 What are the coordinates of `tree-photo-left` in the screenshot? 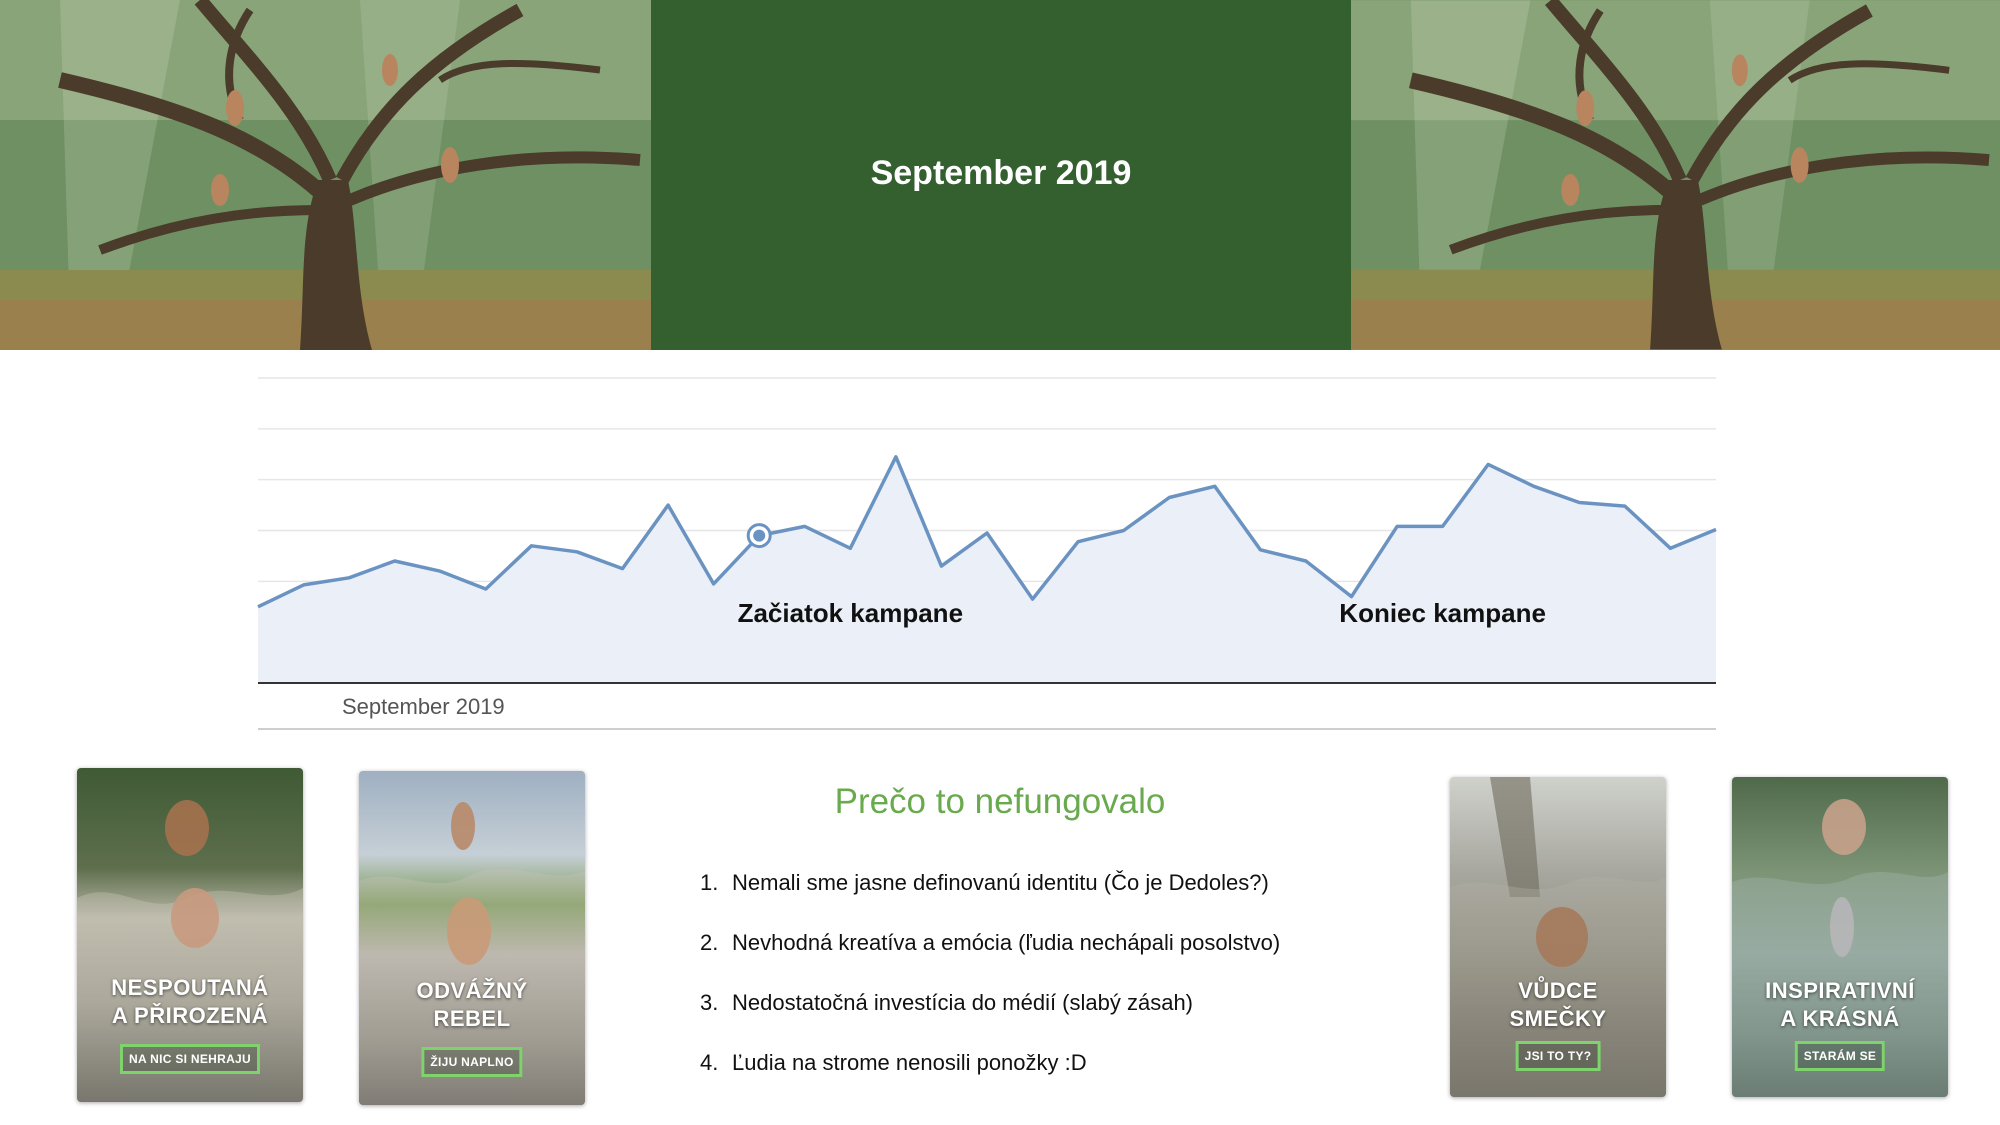 It's located at (325, 175).